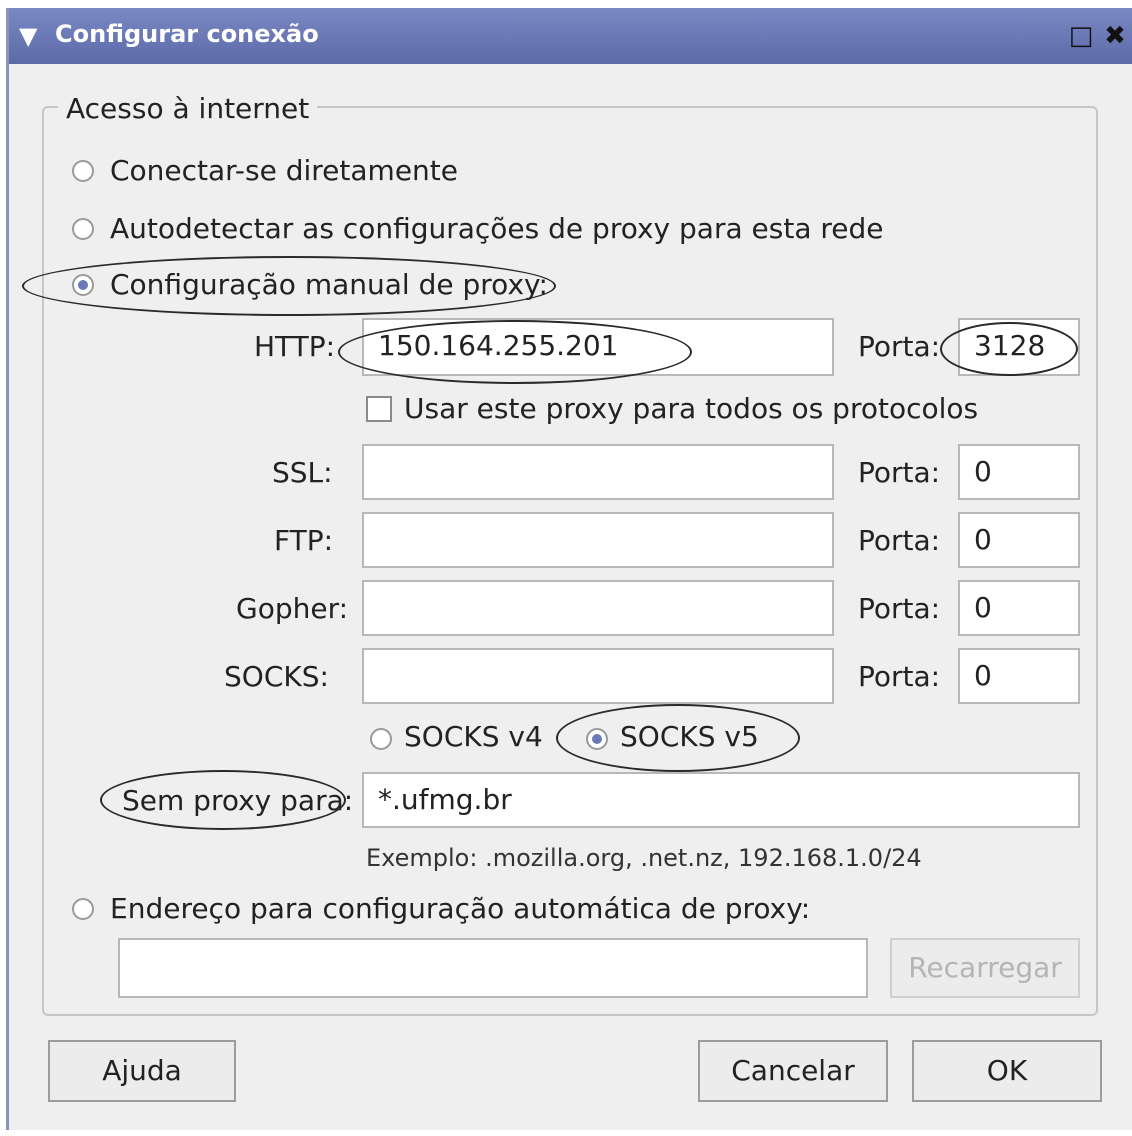  What do you see at coordinates (1009, 349) in the screenshot?
I see `highlight-oval-http-port` at bounding box center [1009, 349].